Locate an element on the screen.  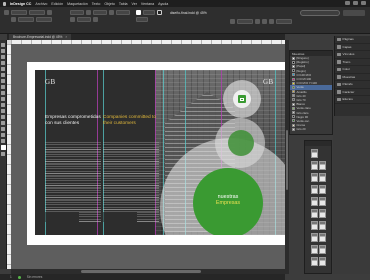
page-tool-icon is located at coordinates (3, 57).